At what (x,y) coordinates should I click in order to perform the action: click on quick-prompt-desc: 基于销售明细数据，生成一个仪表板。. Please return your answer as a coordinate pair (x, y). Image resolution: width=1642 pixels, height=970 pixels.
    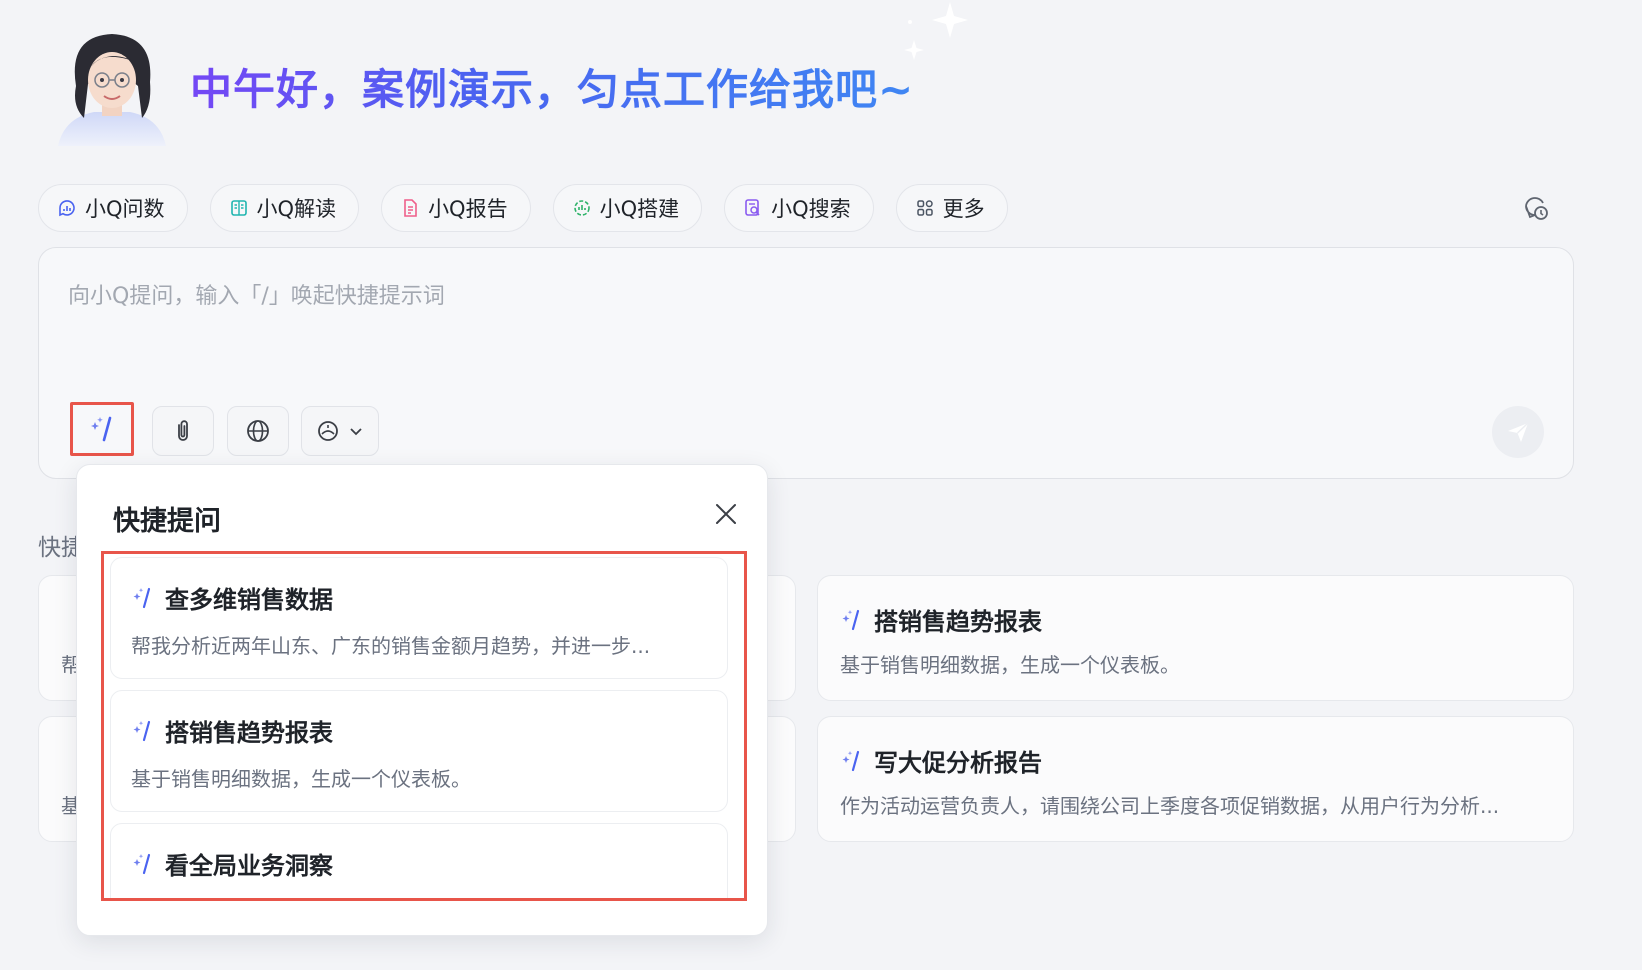
    Looking at the image, I should click on (301, 779).